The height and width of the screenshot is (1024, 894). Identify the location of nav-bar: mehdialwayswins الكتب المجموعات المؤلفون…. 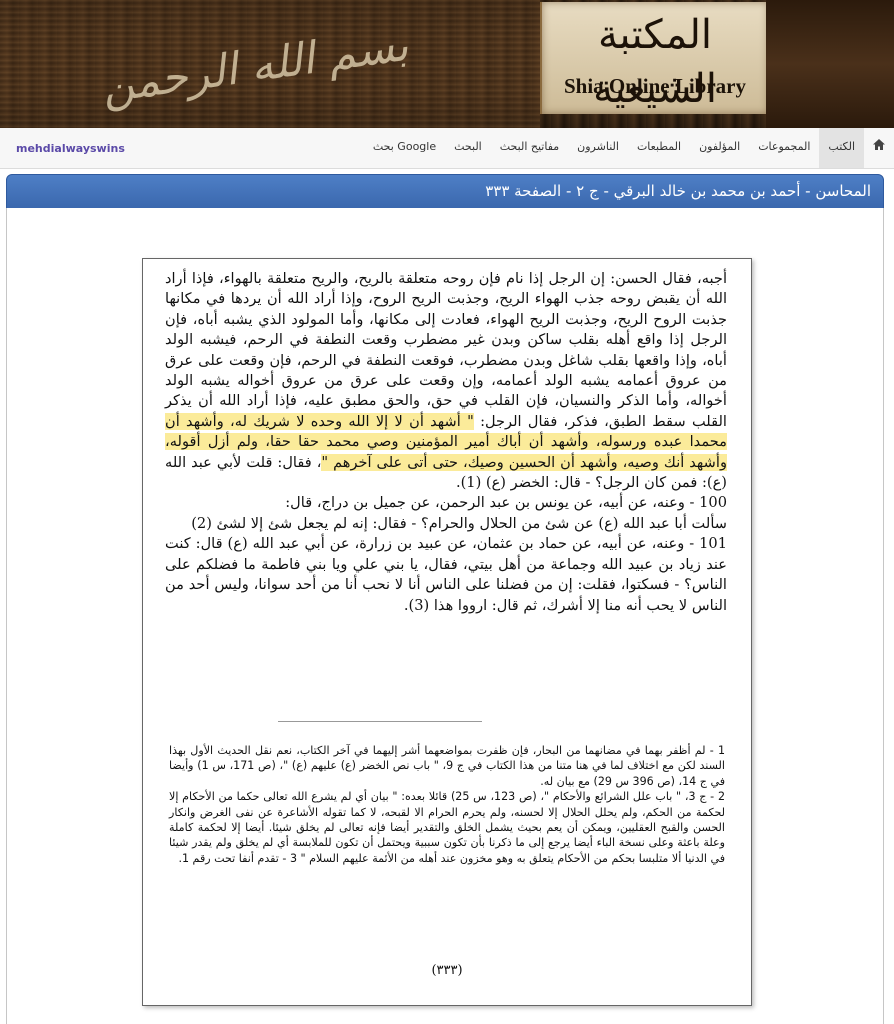
(447, 148).